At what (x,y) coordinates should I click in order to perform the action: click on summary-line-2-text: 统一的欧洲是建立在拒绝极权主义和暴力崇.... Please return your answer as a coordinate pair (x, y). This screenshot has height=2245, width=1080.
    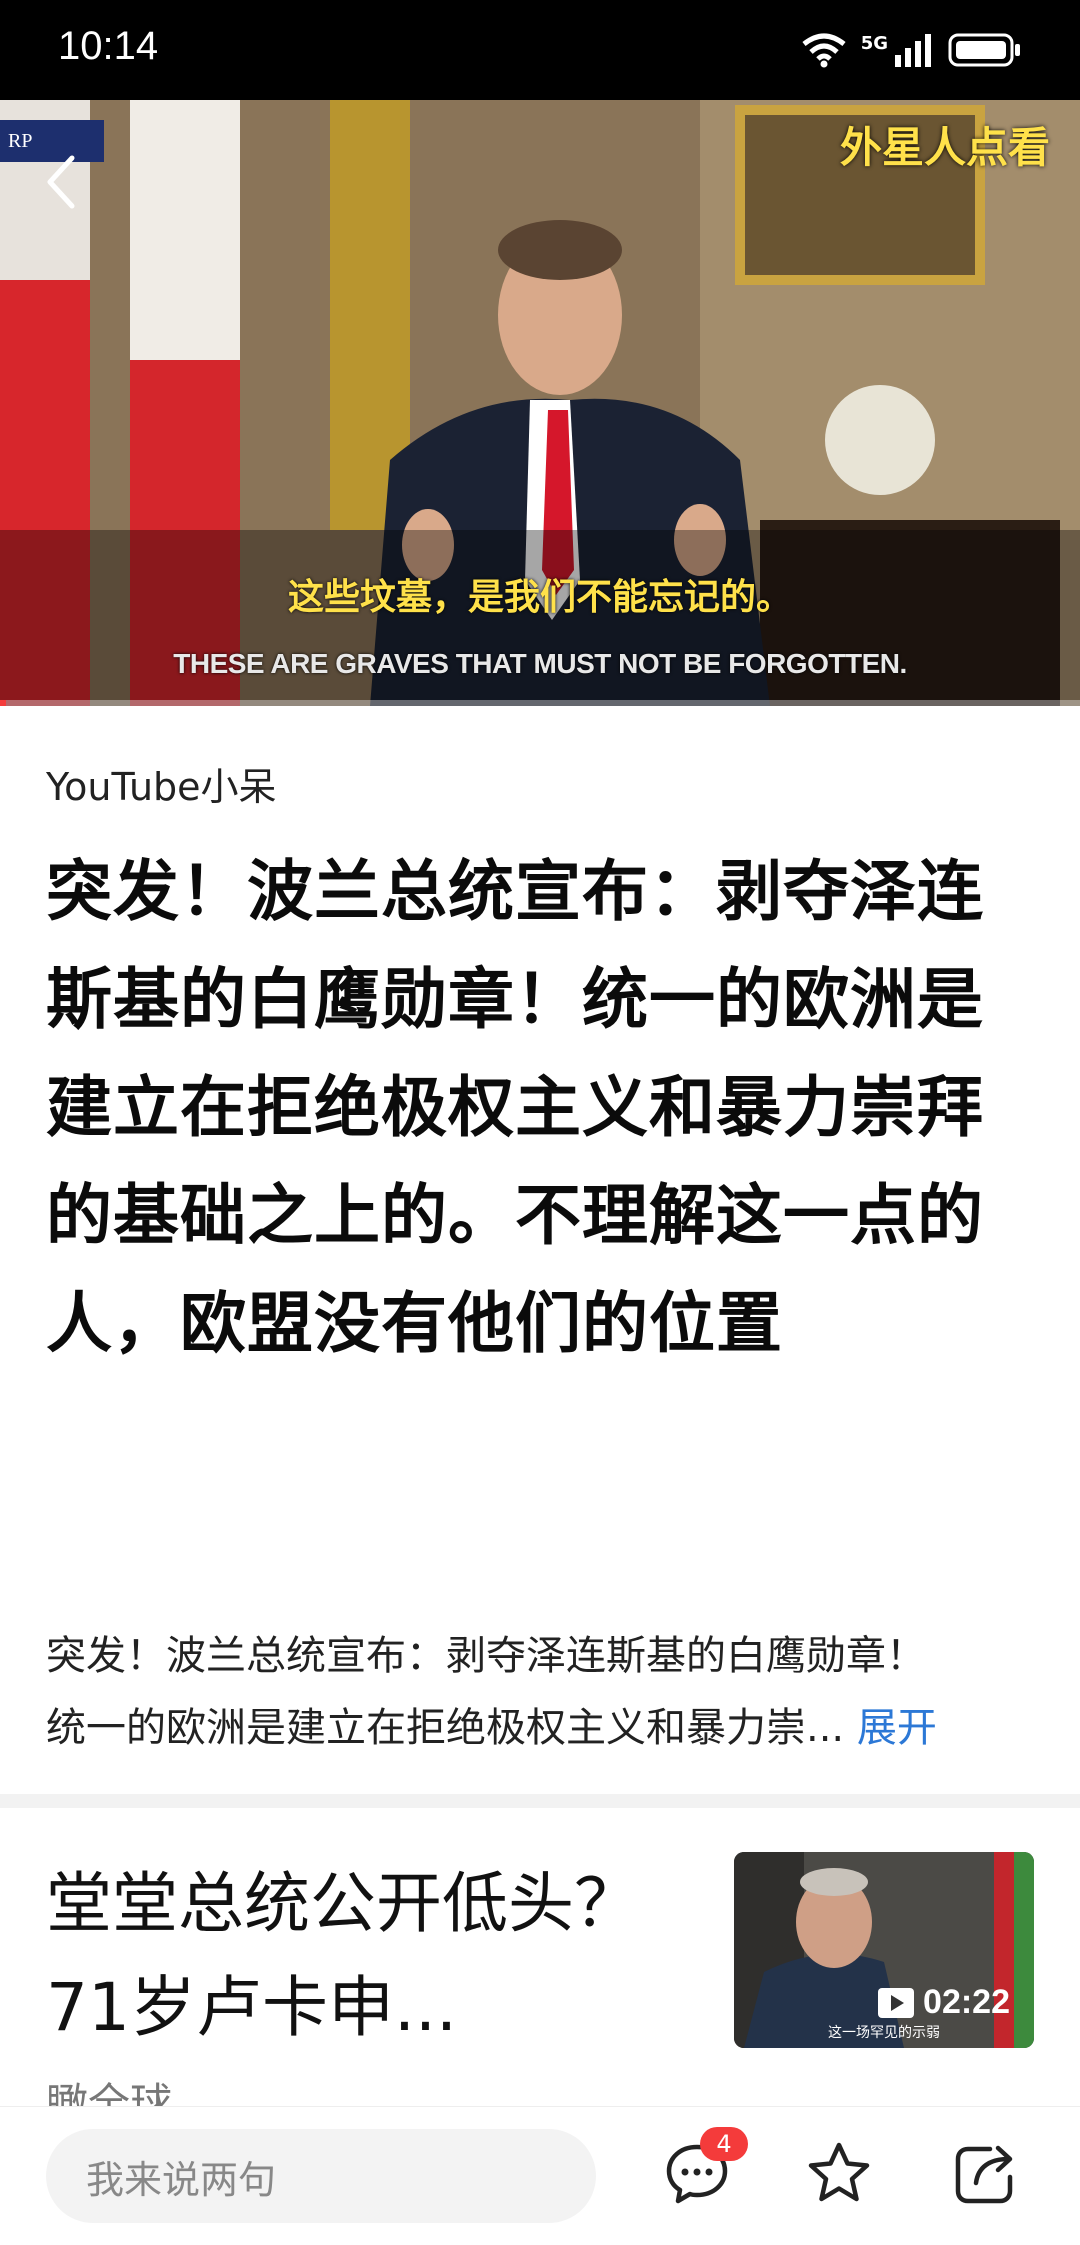
    Looking at the image, I should click on (445, 1728).